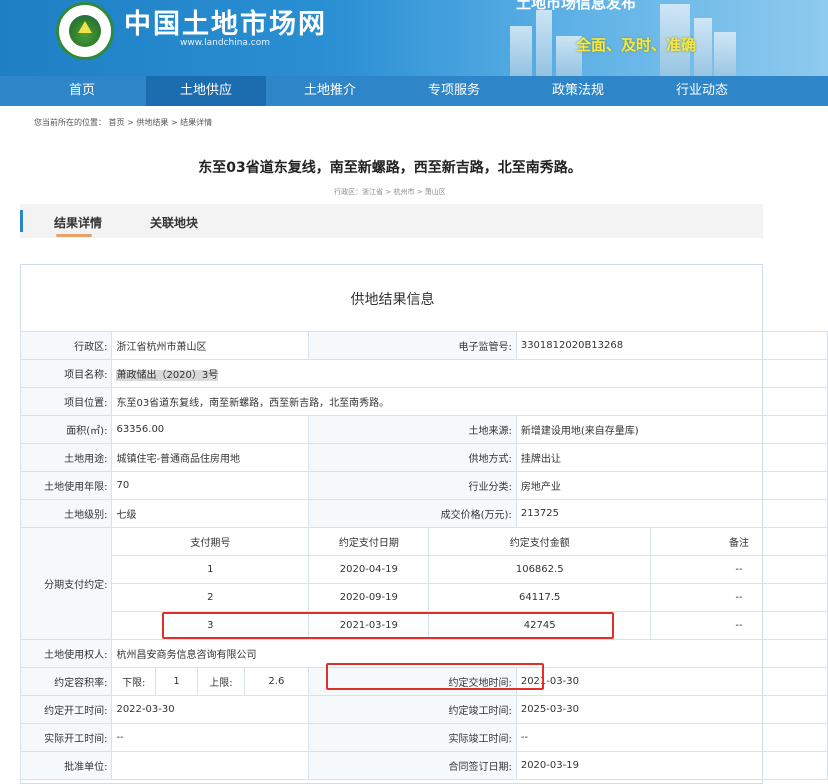 This screenshot has width=828, height=784. I want to click on industry-value: 房地产业, so click(671, 485).